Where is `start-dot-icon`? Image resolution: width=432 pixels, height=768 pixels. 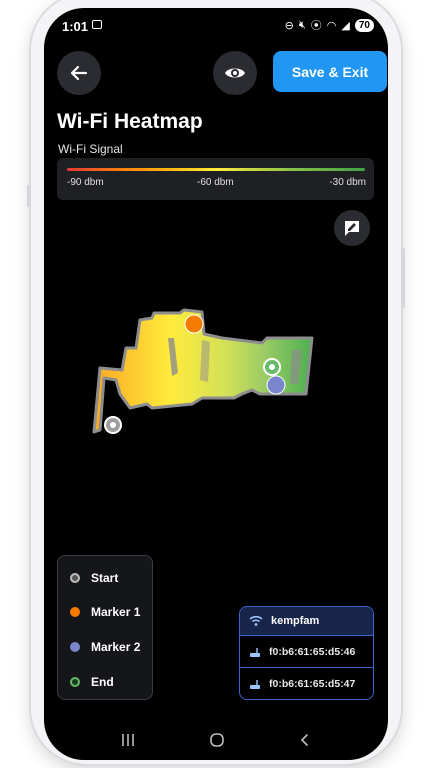 start-dot-icon is located at coordinates (75, 578).